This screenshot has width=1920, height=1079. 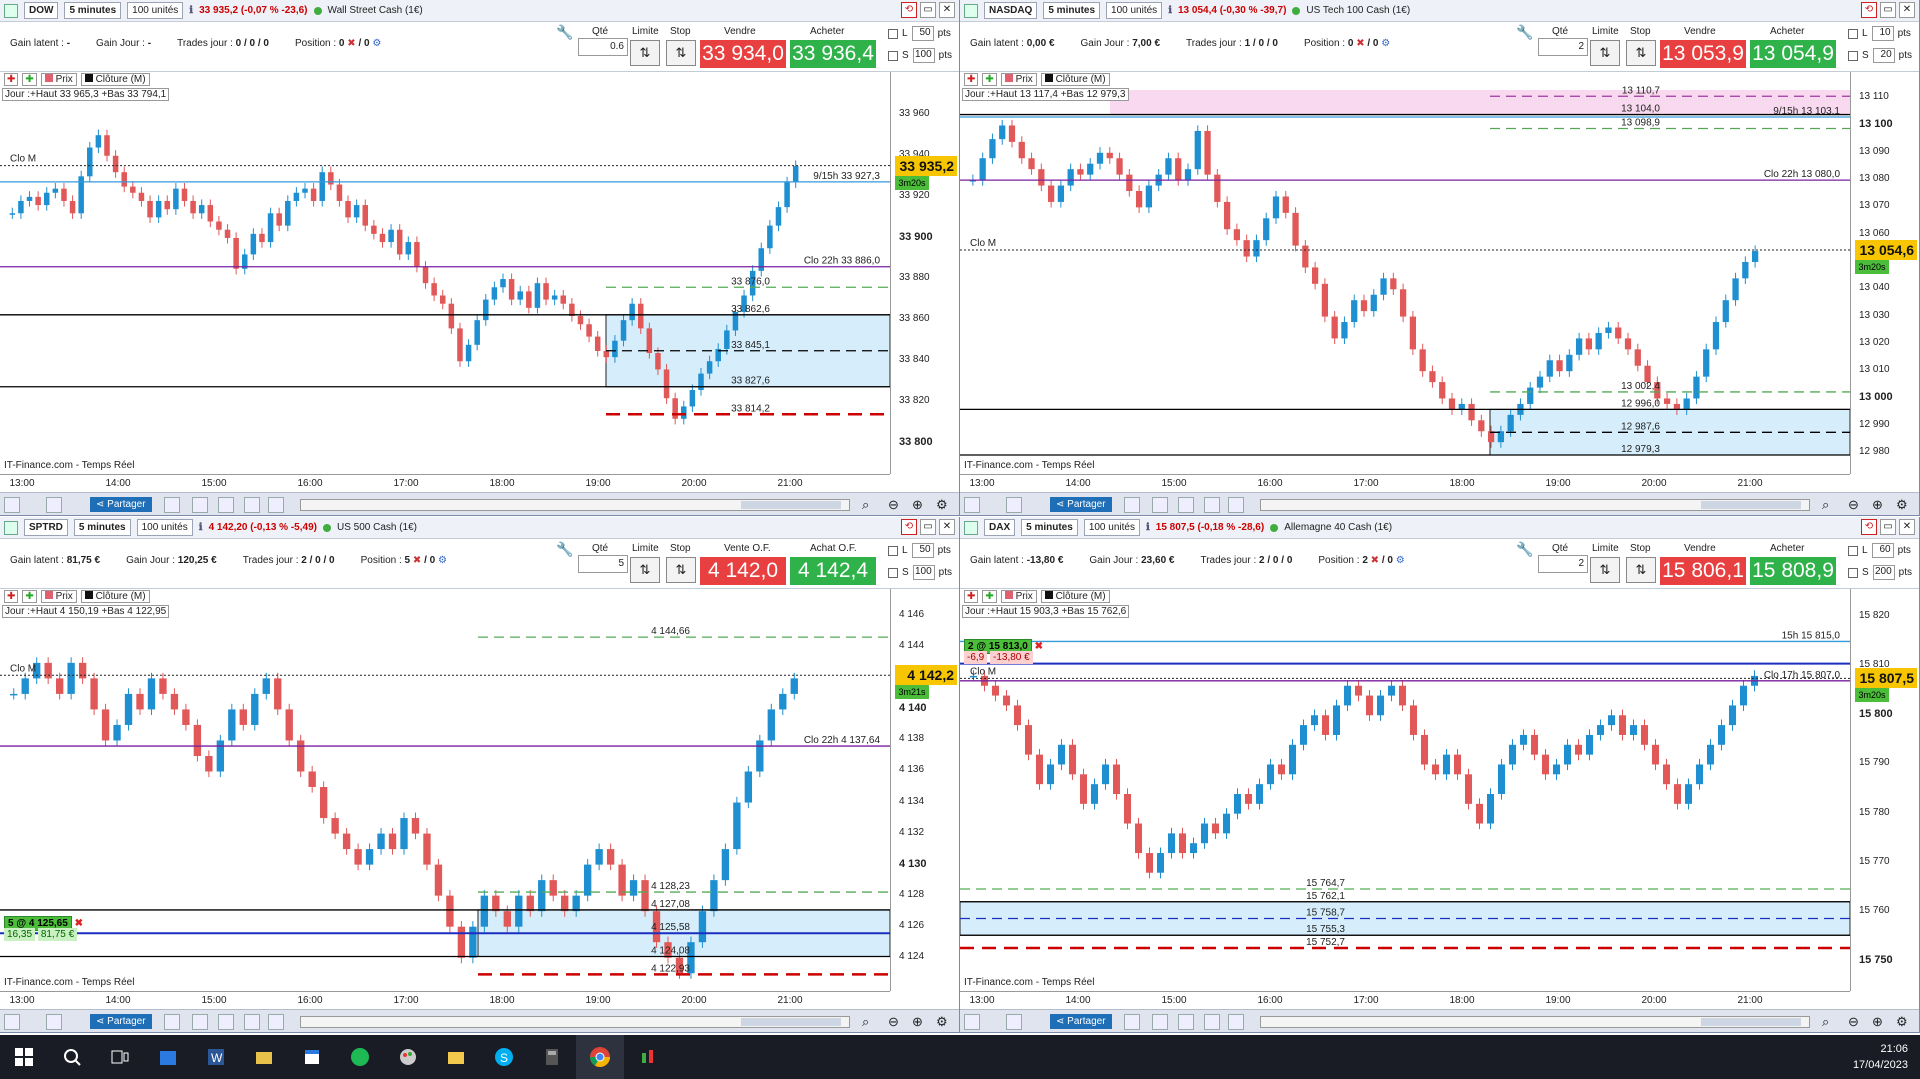 What do you see at coordinates (1000, 527) in the screenshot?
I see `ticker-select: DAX` at bounding box center [1000, 527].